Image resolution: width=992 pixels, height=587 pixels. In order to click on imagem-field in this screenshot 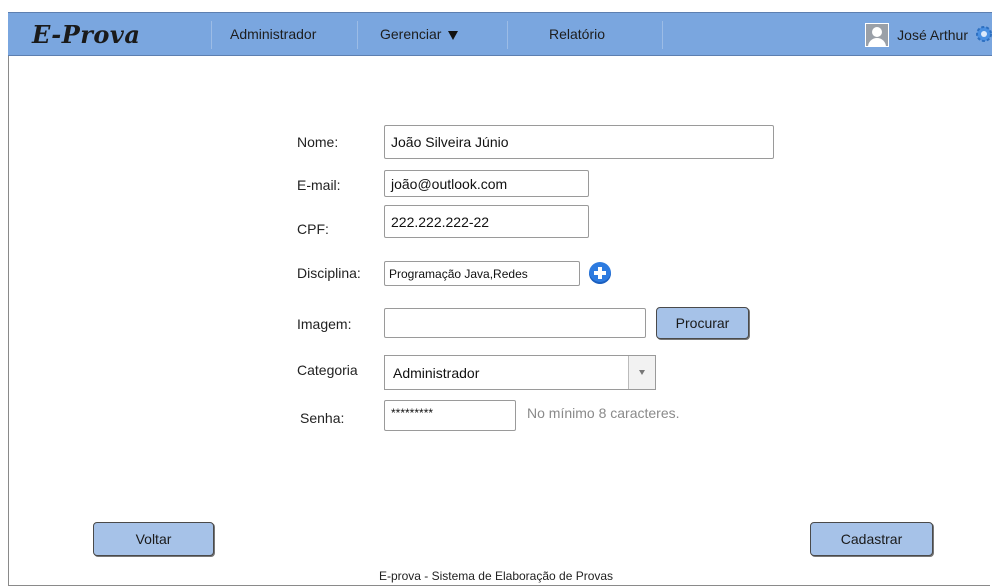, I will do `click(515, 323)`.